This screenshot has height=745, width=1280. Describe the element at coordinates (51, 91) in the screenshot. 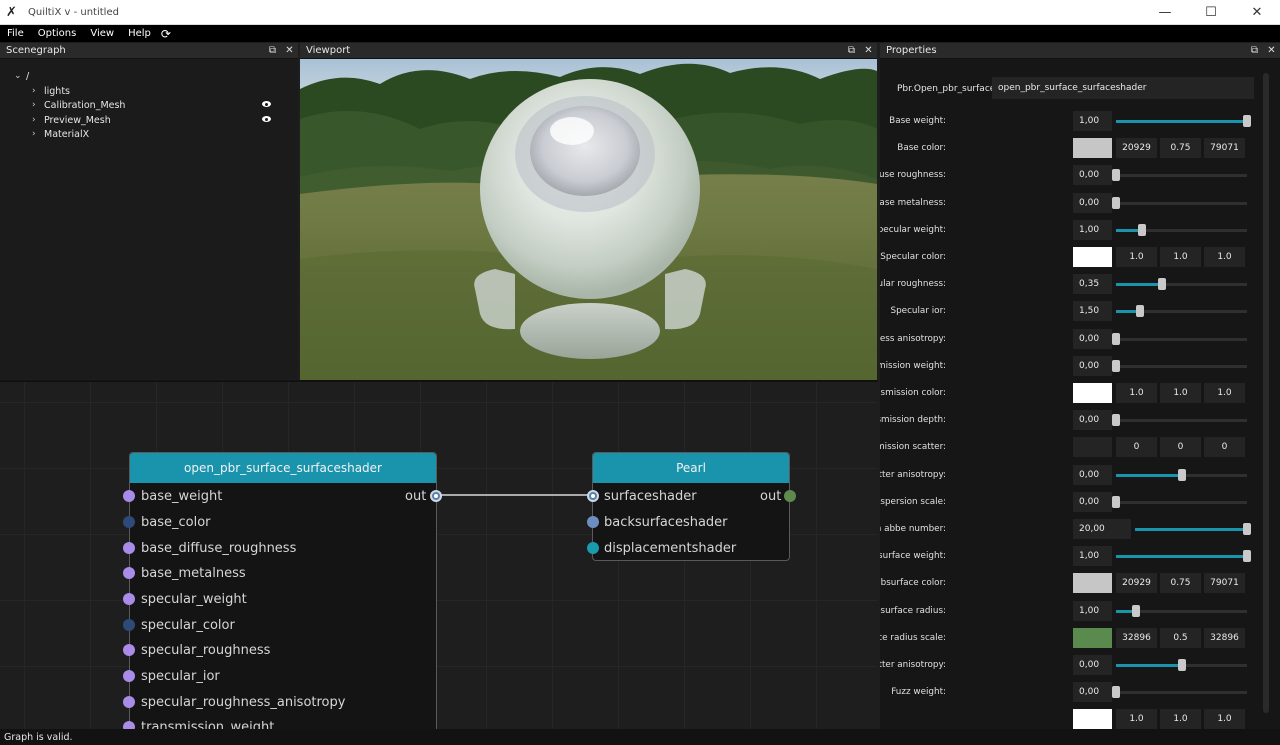

I see `tree-item-lights: › lights` at that location.